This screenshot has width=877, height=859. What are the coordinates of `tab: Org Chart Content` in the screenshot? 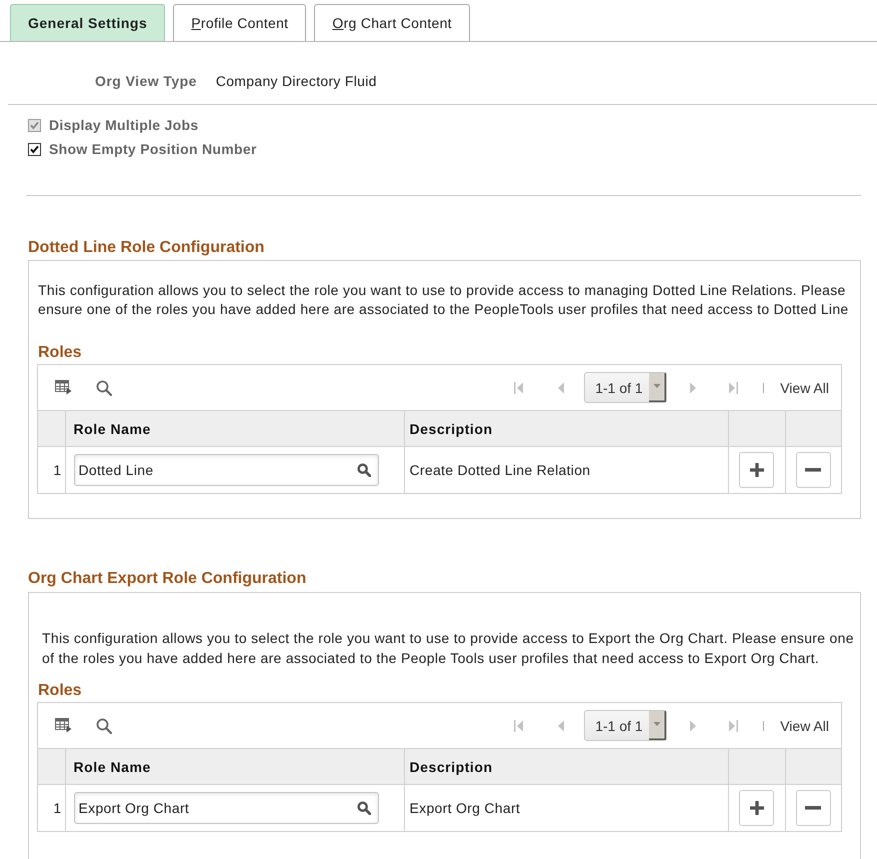 It's located at (392, 22).